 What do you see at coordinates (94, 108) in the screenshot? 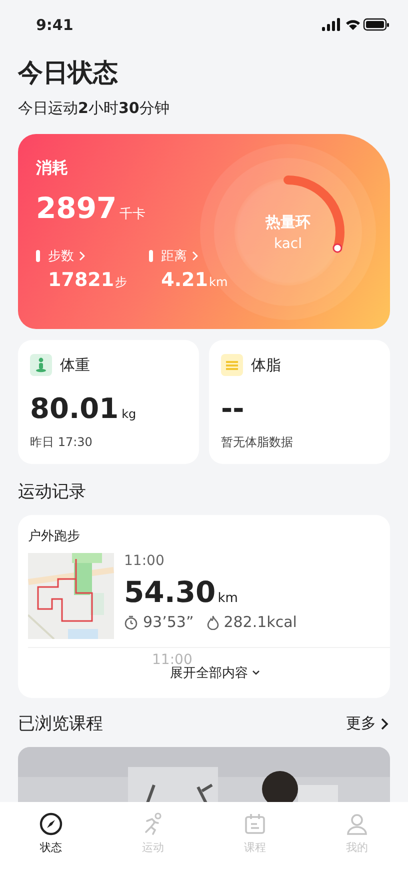
I see `activity-summary: 今日运动2小时30分钟` at bounding box center [94, 108].